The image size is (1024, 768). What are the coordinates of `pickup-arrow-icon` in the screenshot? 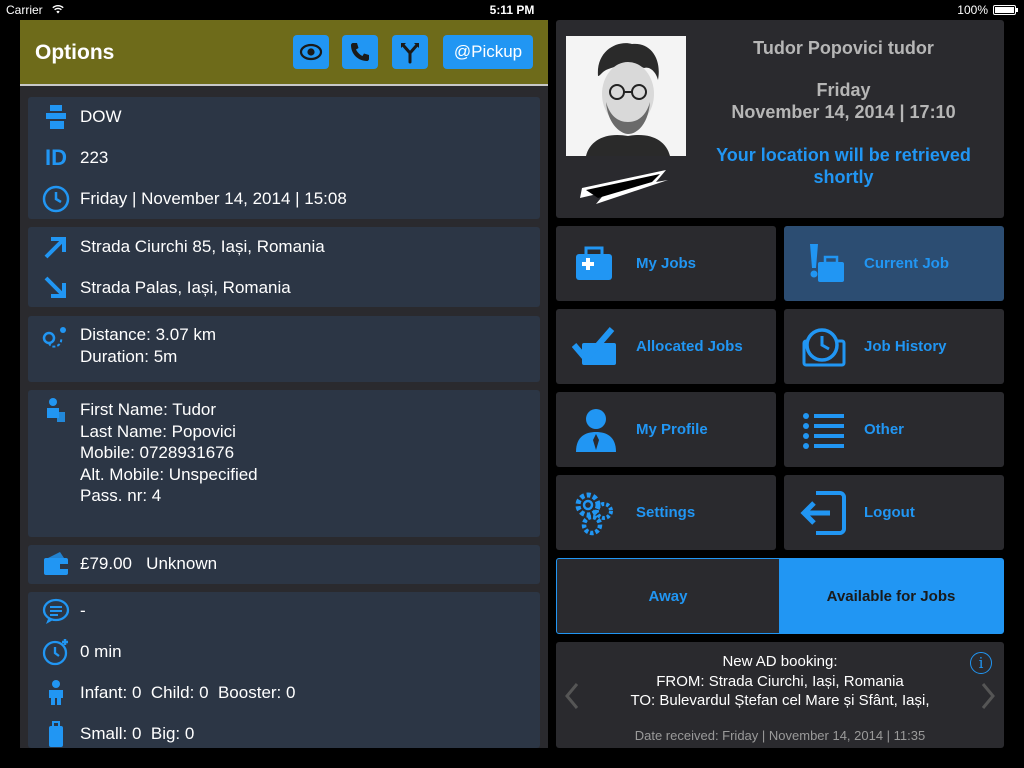 It's located at (56, 247).